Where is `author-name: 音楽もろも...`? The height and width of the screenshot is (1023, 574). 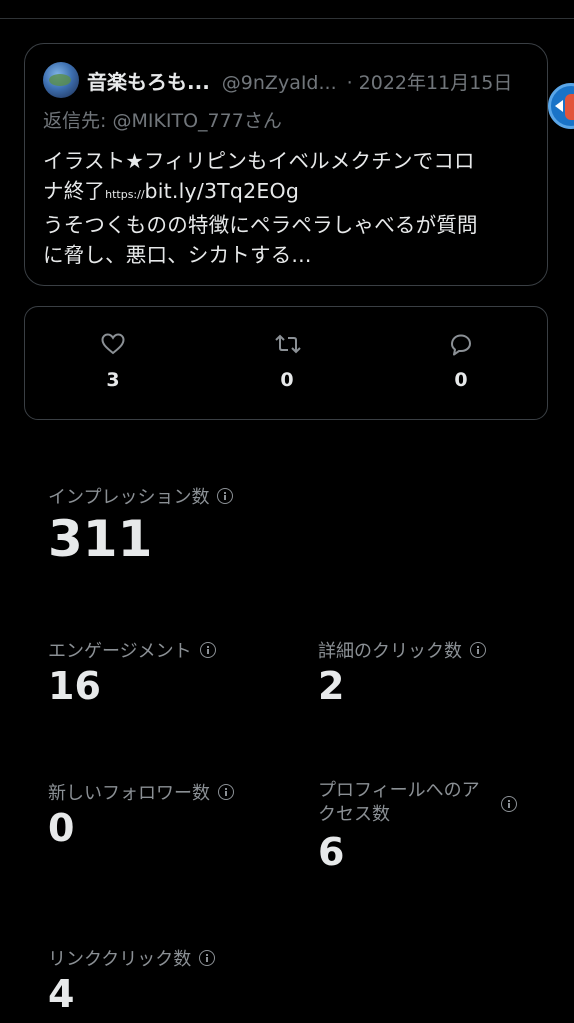 author-name: 音楽もろも... is located at coordinates (148, 80).